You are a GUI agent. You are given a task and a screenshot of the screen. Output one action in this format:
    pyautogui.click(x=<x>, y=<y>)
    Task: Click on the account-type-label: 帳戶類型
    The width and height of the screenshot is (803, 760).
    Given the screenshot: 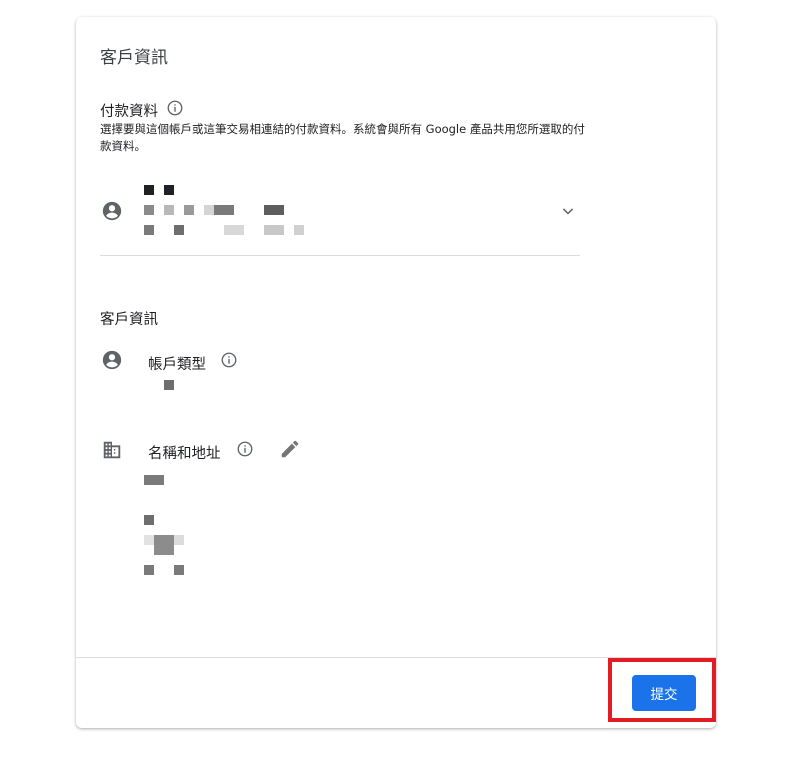 What is the action you would take?
    pyautogui.click(x=177, y=365)
    